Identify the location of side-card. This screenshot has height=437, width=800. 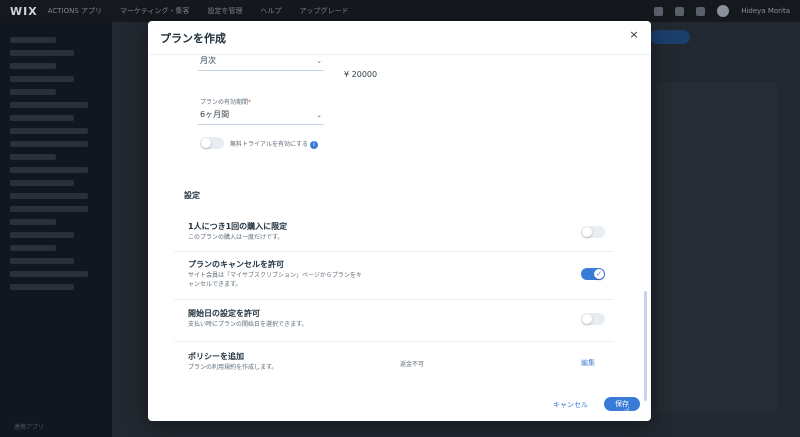
(717, 247).